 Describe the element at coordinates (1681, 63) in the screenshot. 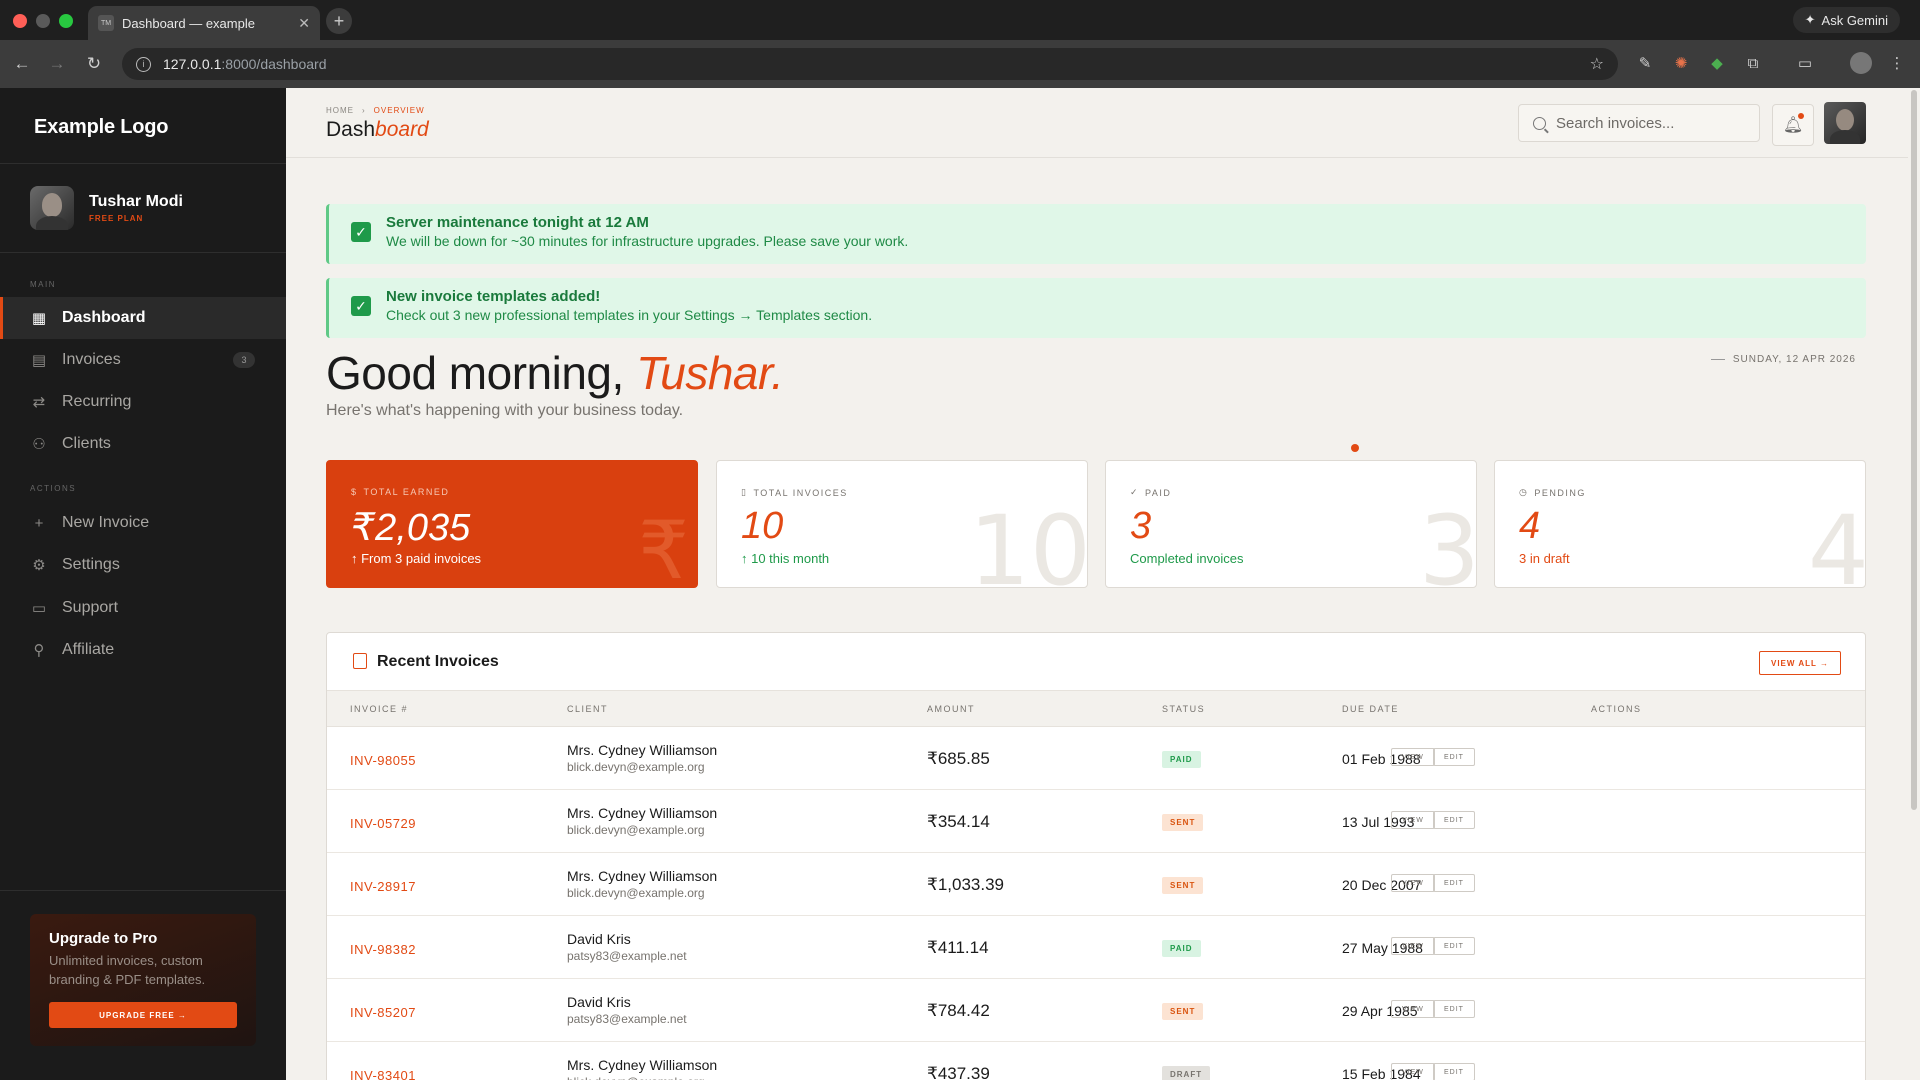

I see `claude-extension-icon: ✺` at that location.